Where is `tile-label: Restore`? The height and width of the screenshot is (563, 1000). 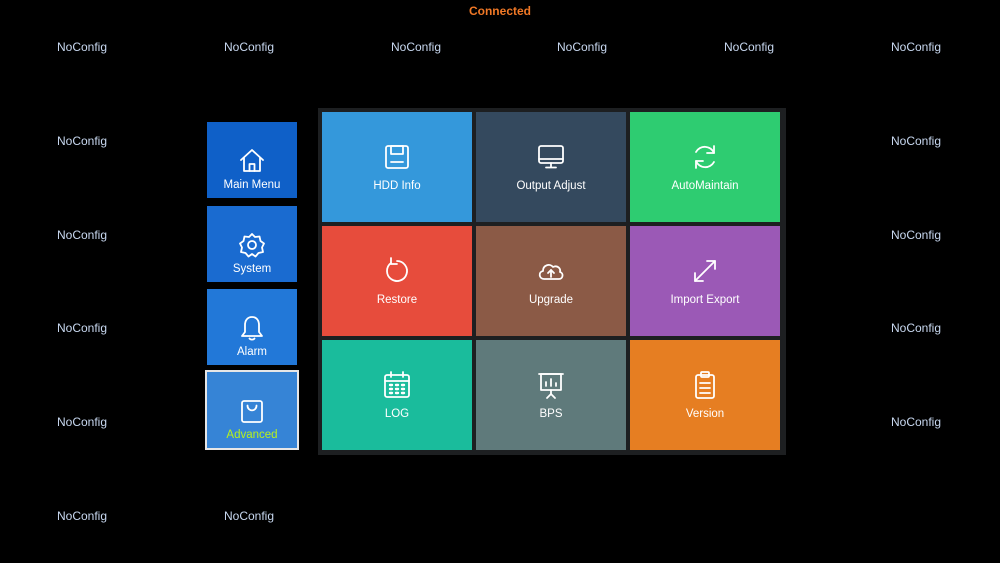
tile-label: Restore is located at coordinates (397, 300).